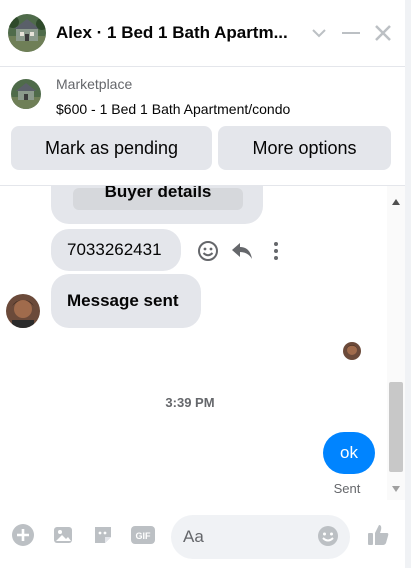  Describe the element at coordinates (26, 94) in the screenshot. I see `listing-thumbnail` at that location.